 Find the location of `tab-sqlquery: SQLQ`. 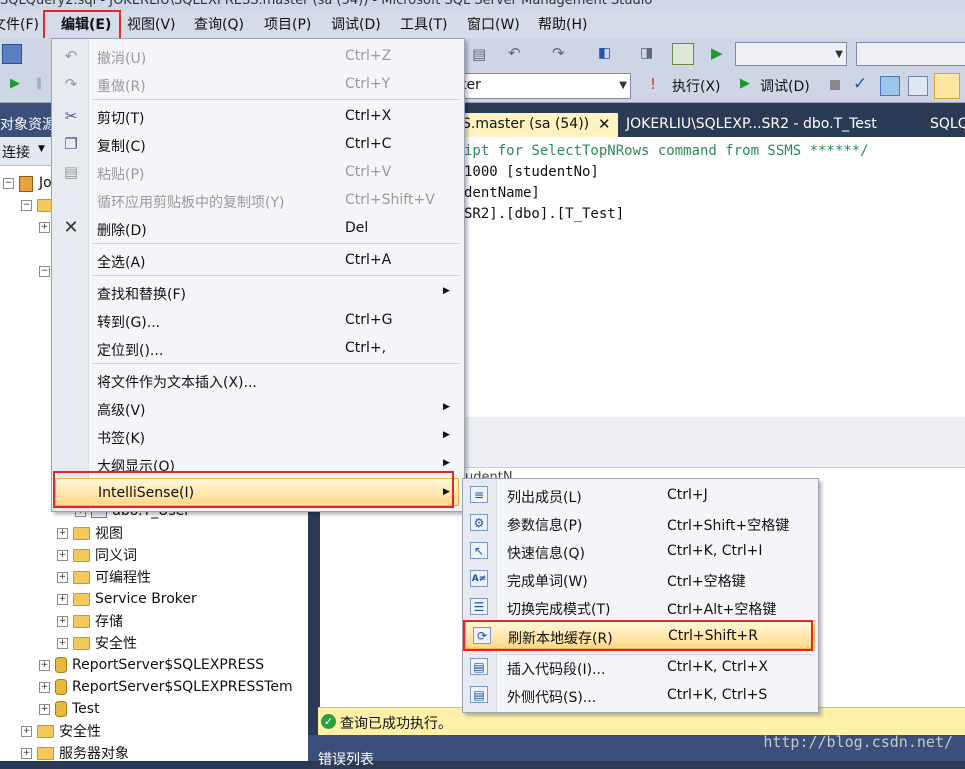

tab-sqlquery: SQLQ is located at coordinates (947, 124).